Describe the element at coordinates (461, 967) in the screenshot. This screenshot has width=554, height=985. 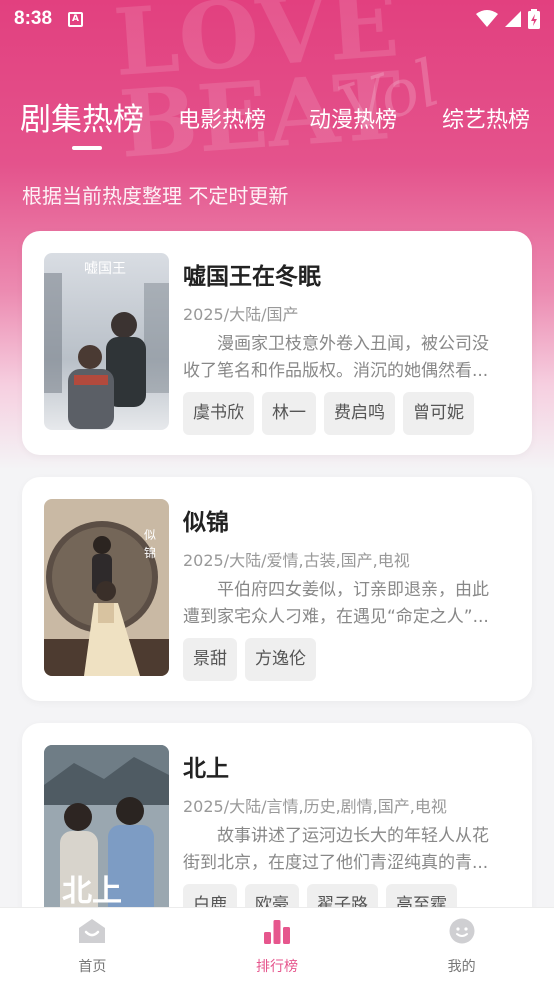
I see `nav-label: 我的` at that location.